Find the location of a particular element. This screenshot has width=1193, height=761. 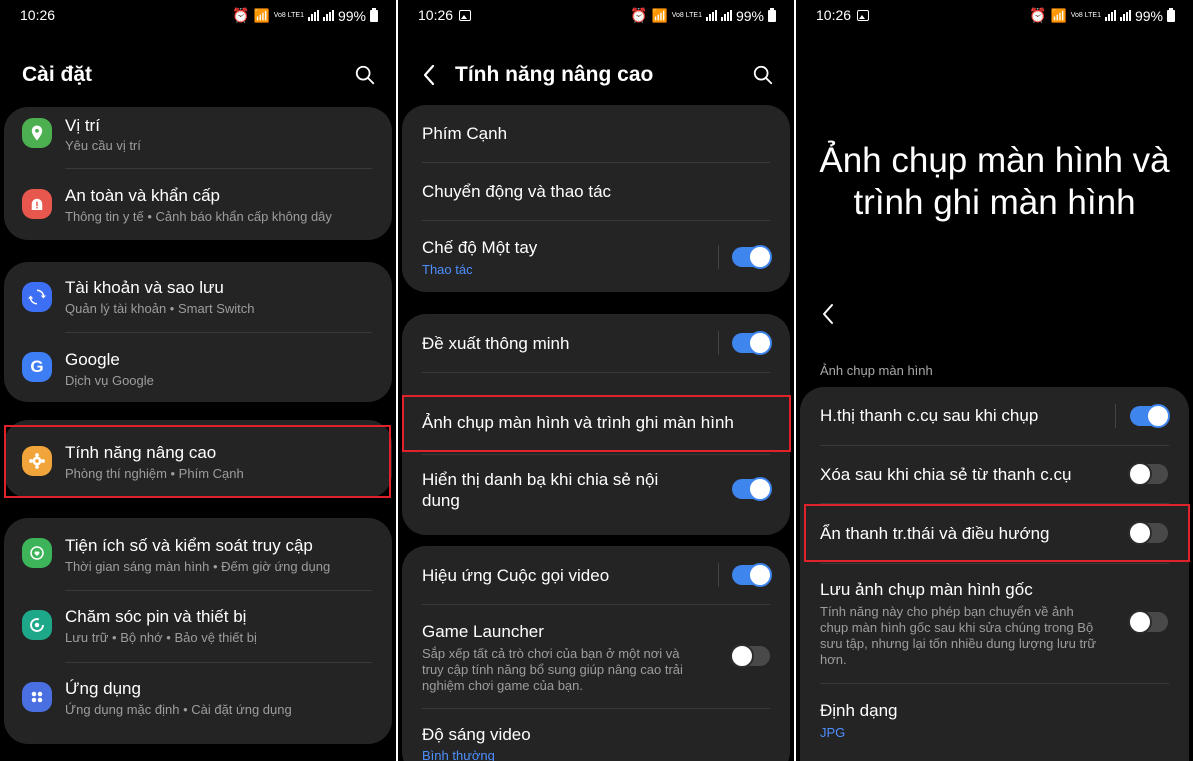

feature-video-call-effects: Hiệu ứng Cuộc gọi video is located at coordinates (596, 575).